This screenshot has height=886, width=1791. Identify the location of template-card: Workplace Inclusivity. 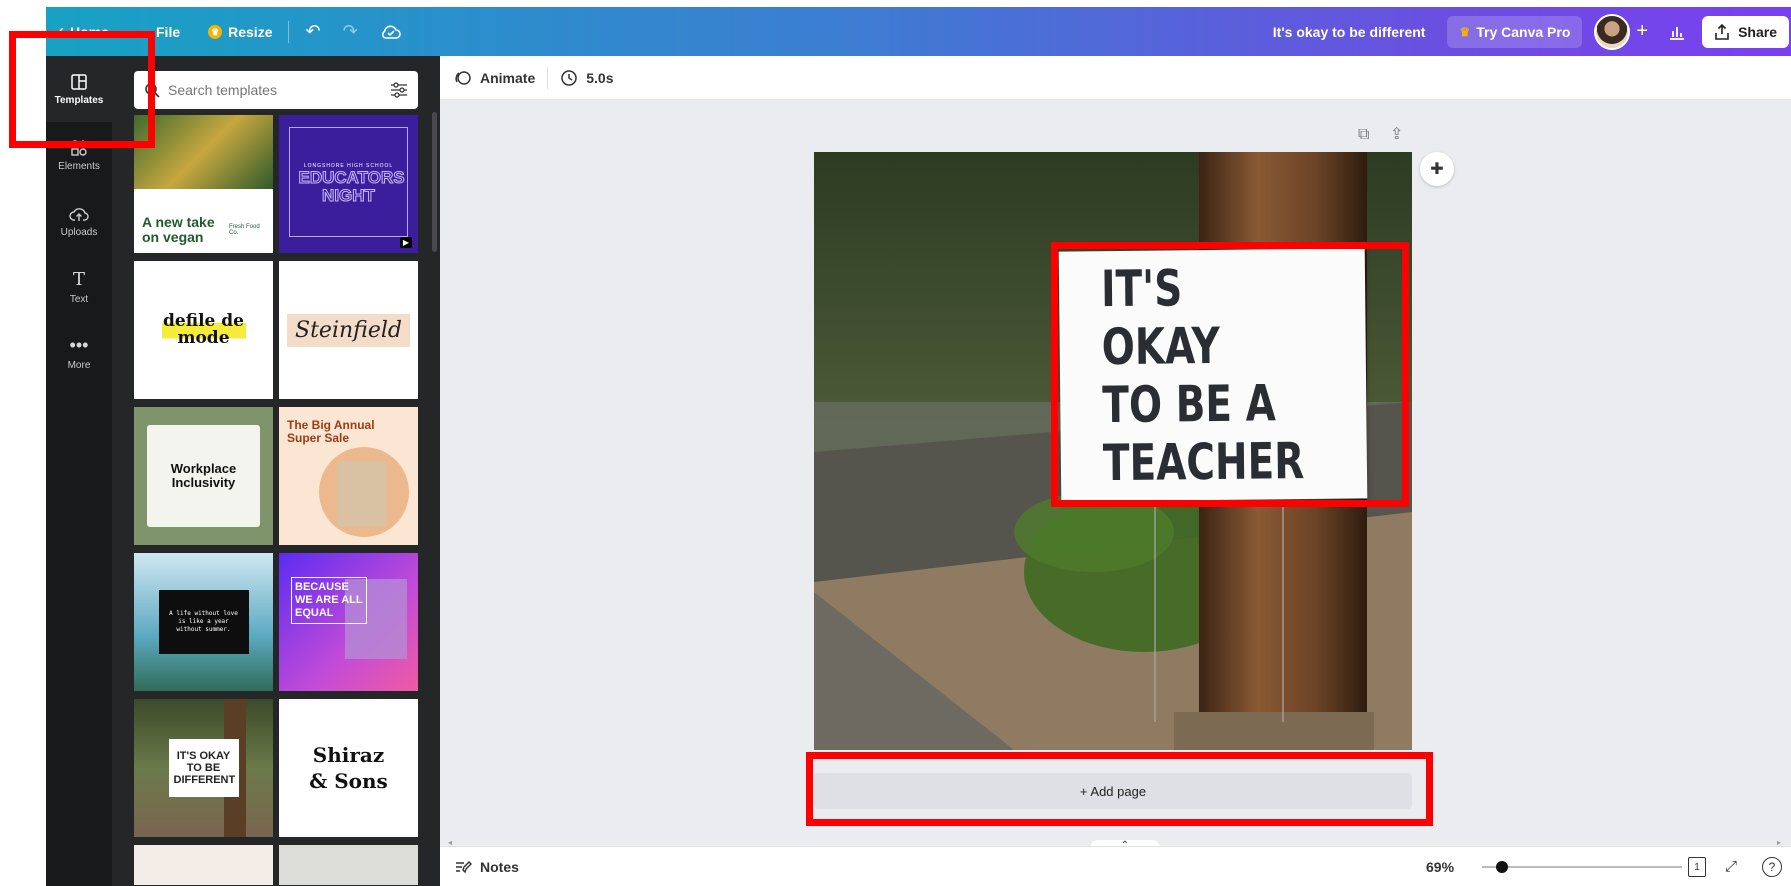
(203, 476).